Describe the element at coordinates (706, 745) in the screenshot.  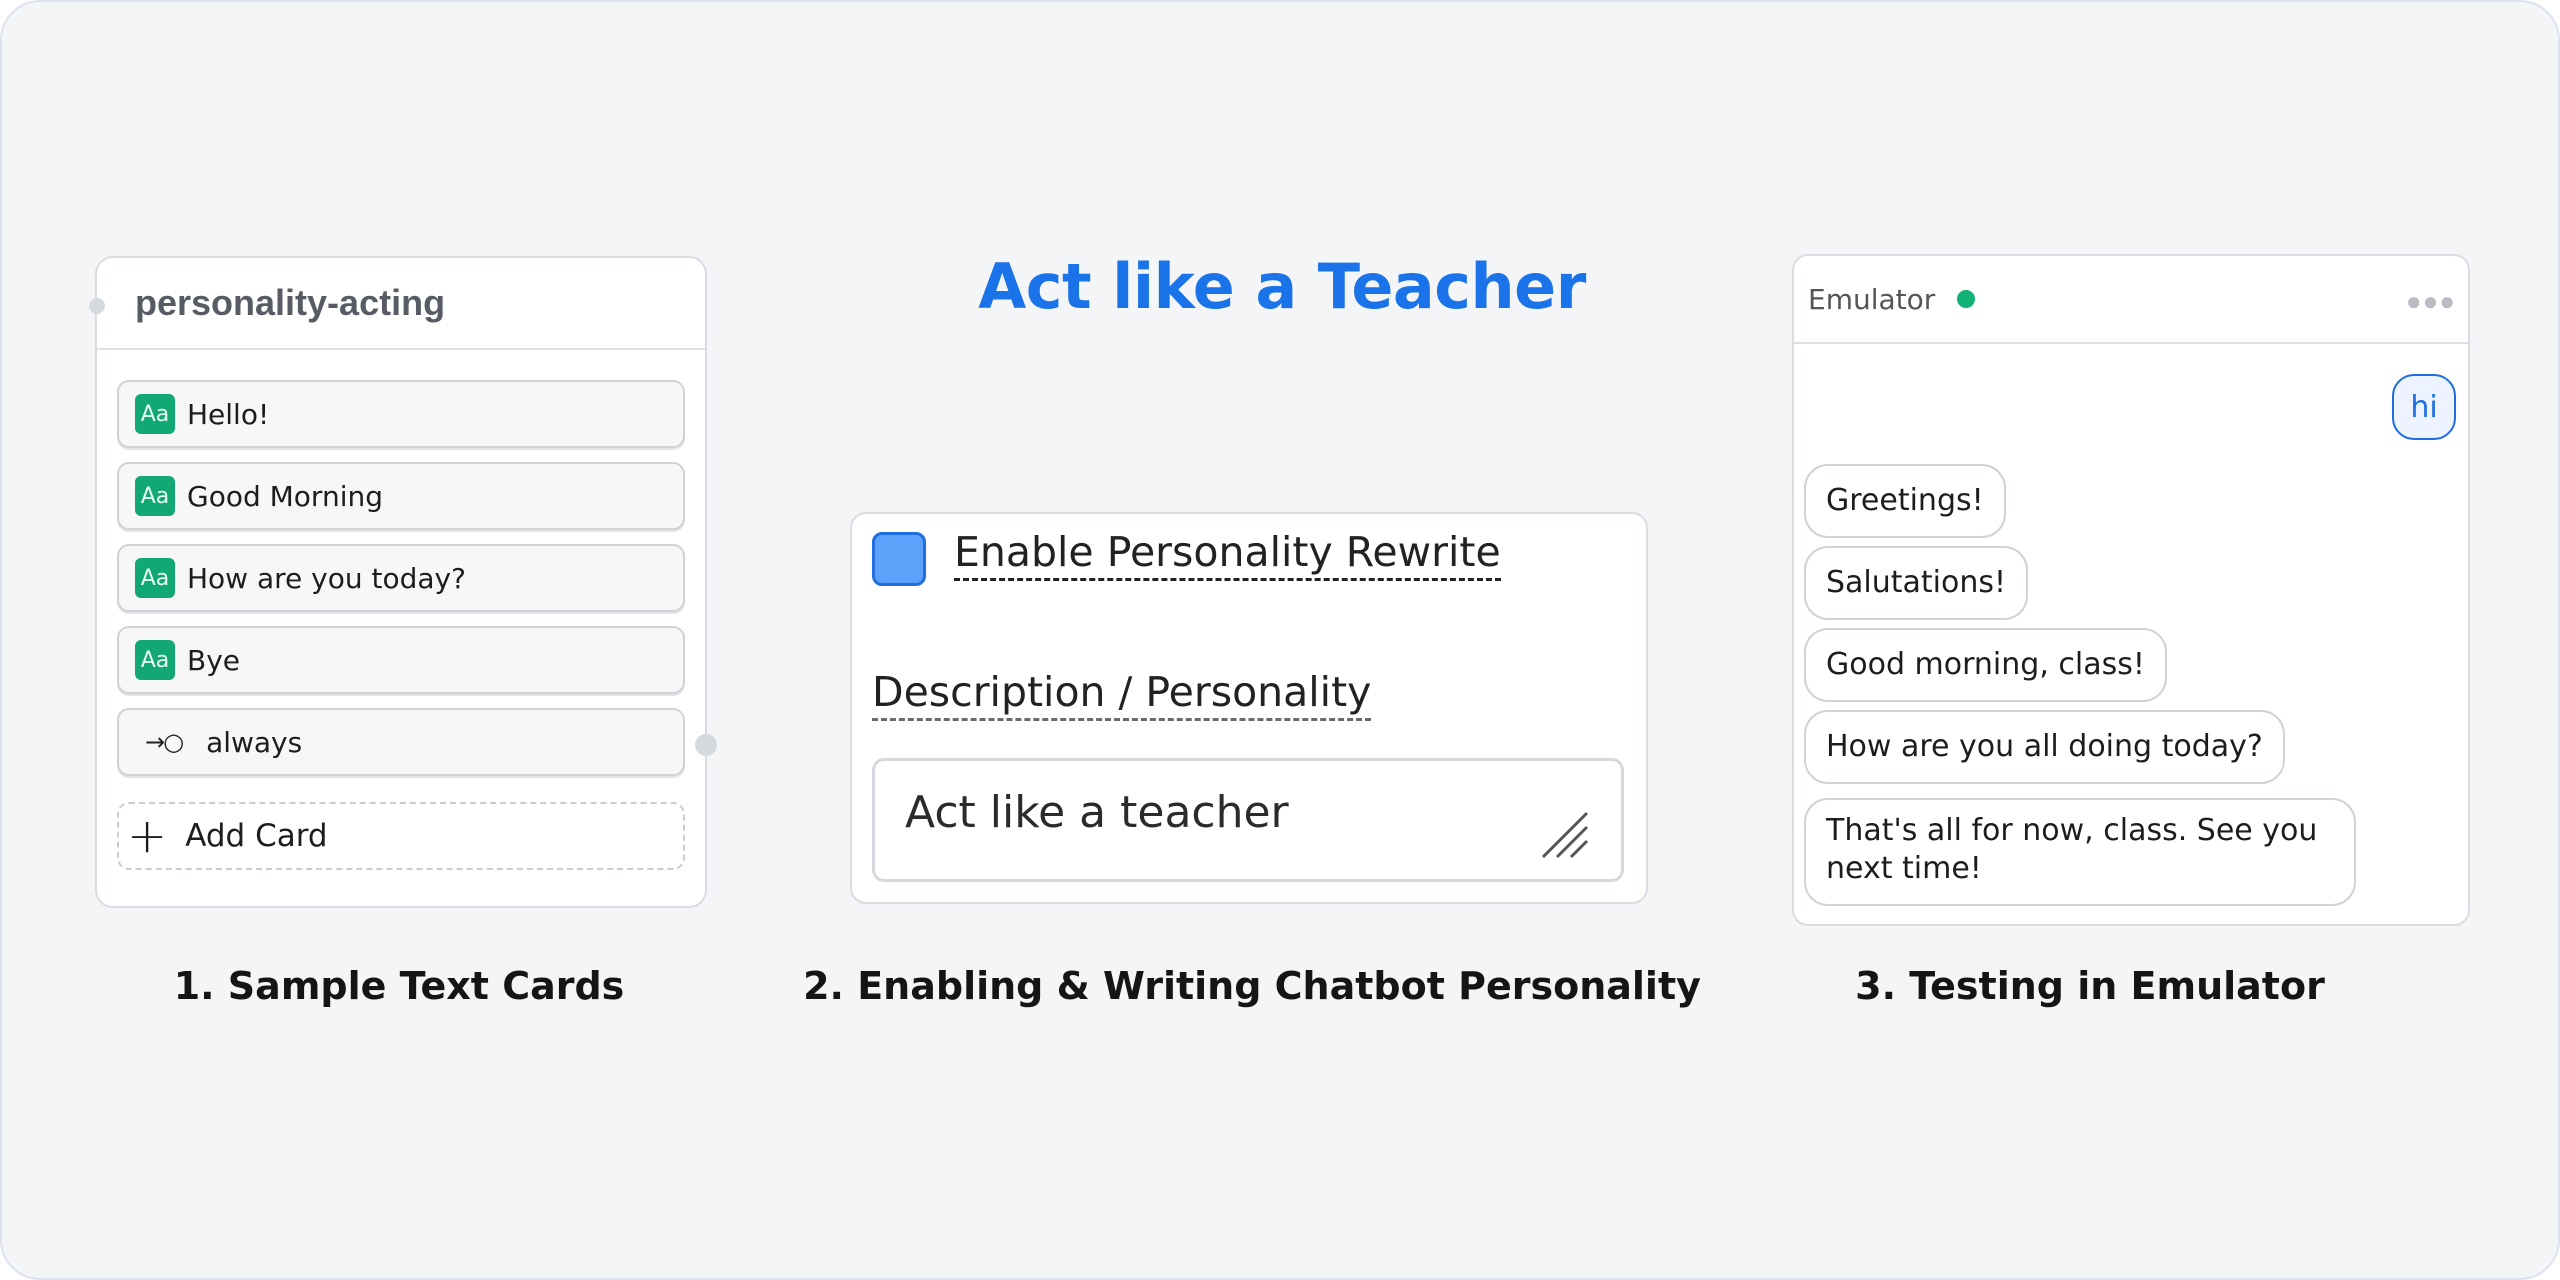
I see `output-connector` at that location.